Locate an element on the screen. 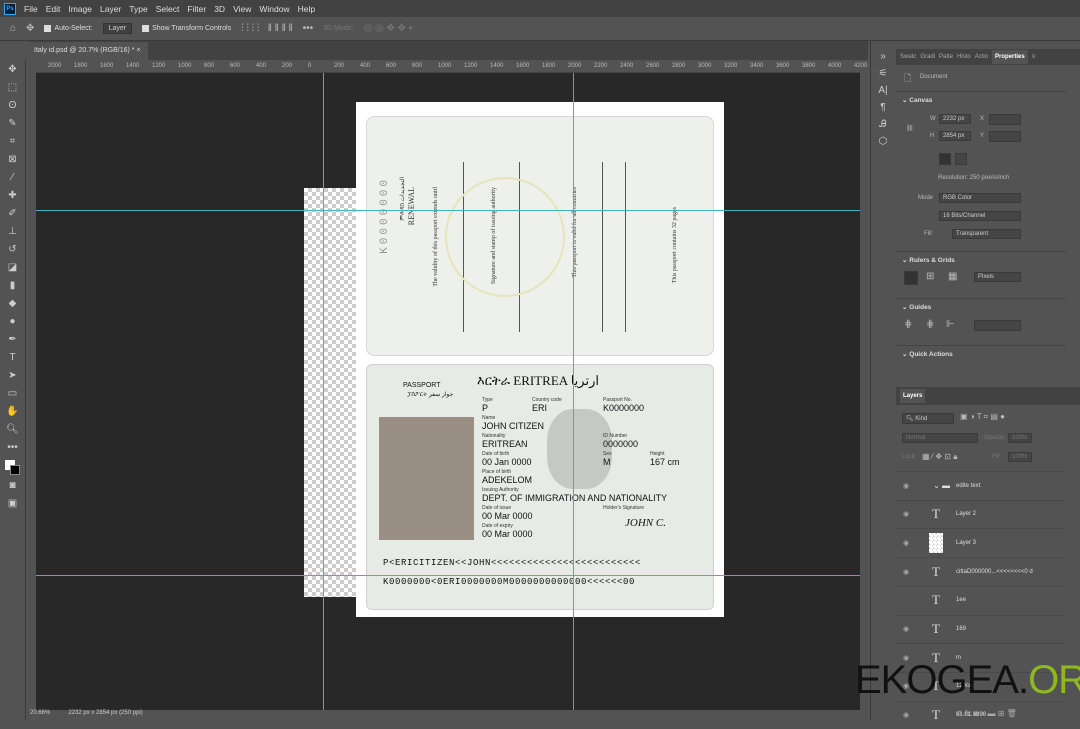 The width and height of the screenshot is (1080, 729). menu-filter: Filter is located at coordinates (196, 9).